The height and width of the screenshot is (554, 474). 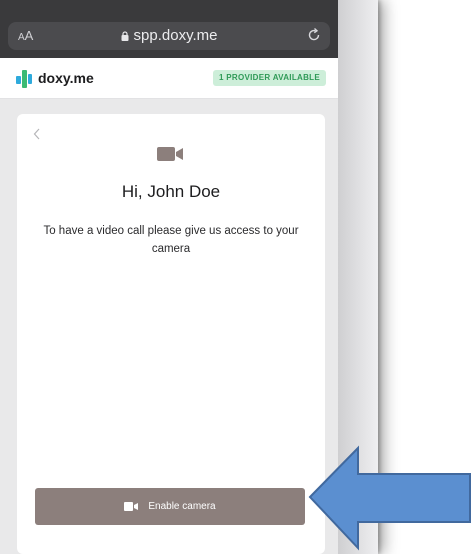 What do you see at coordinates (170, 154) in the screenshot?
I see `video-camera-icon` at bounding box center [170, 154].